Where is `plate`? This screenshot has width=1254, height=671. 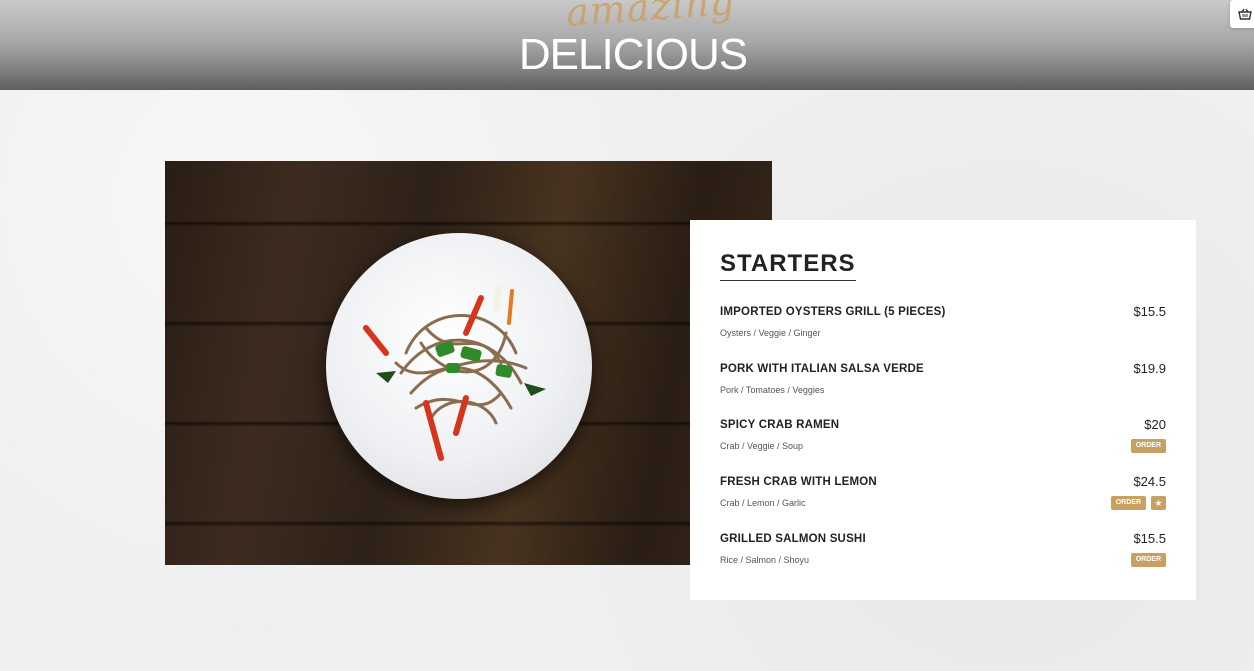
plate is located at coordinates (459, 366).